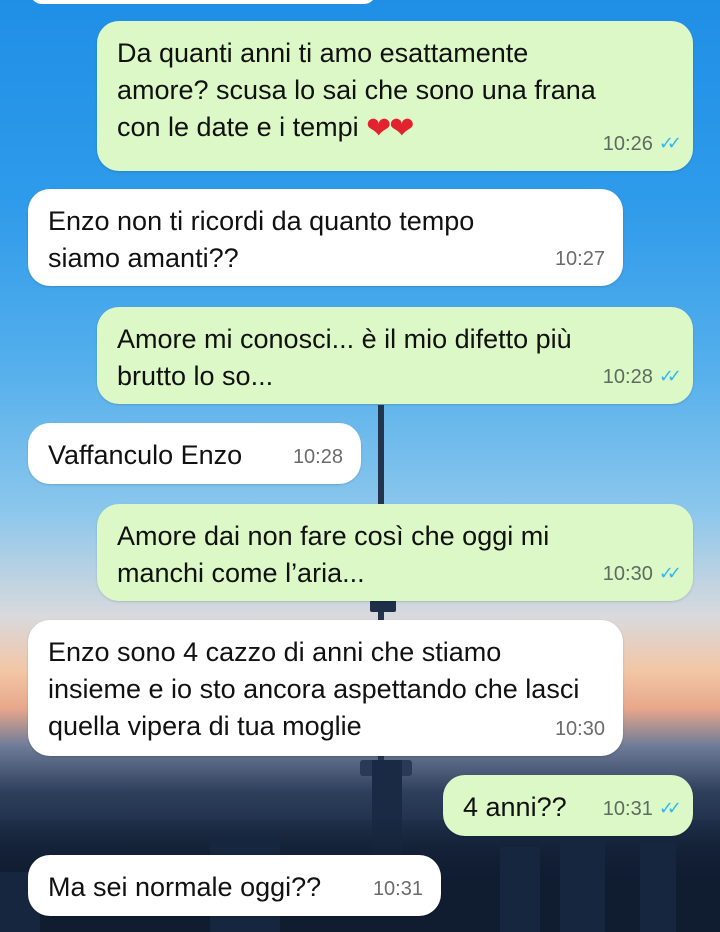 The image size is (720, 932). I want to click on message-text: 4 anni??, so click(515, 807).